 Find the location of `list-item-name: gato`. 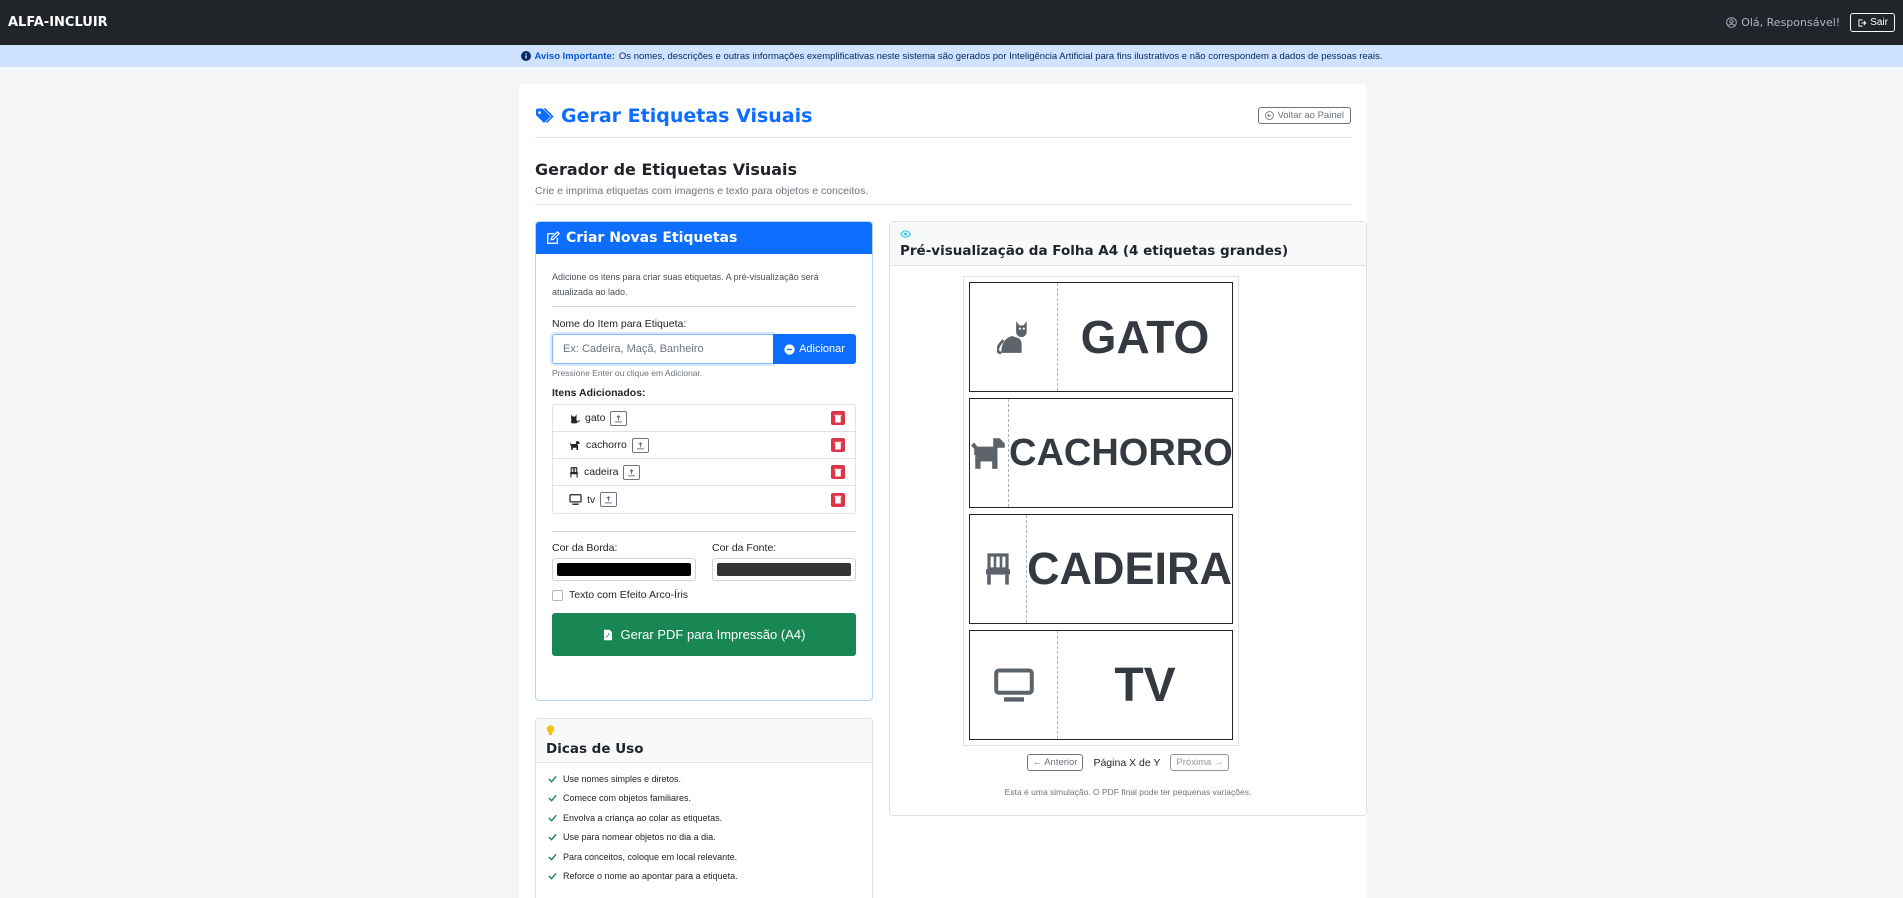

list-item-name: gato is located at coordinates (595, 418).